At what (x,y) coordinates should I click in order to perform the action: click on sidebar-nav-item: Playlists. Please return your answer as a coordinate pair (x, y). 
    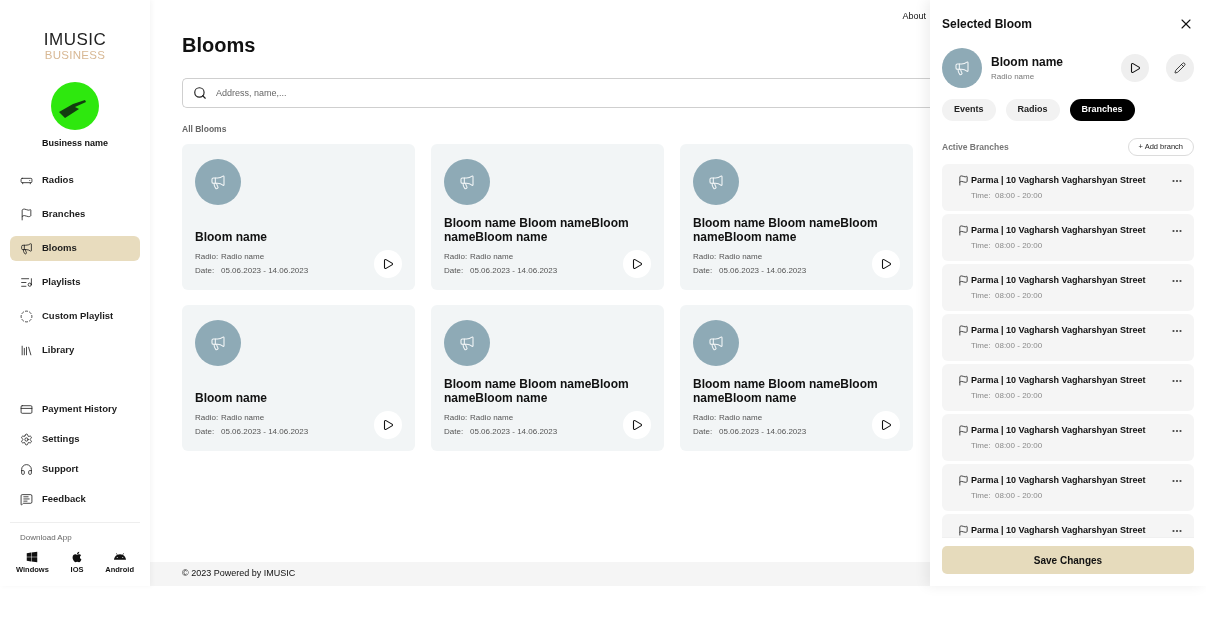
    Looking at the image, I should click on (75, 282).